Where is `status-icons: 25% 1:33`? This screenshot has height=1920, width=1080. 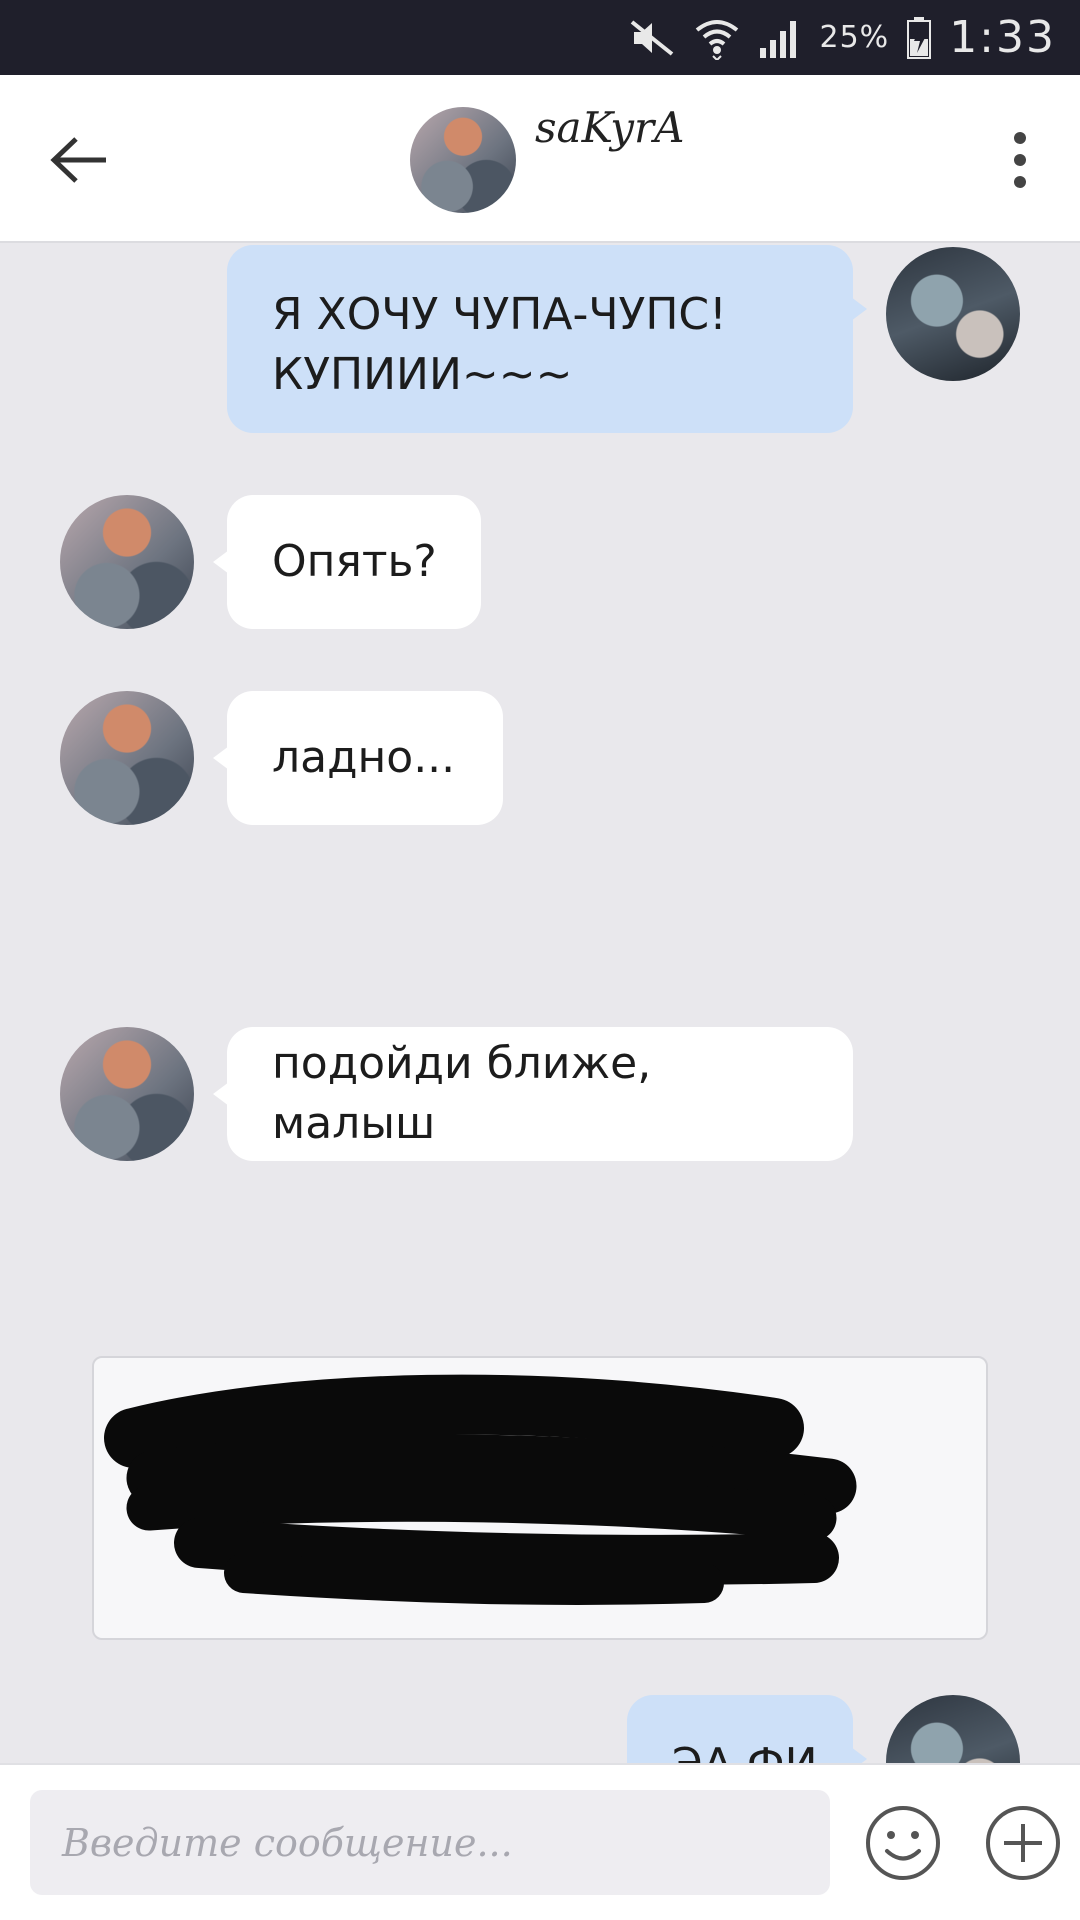
status-icons: 25% 1:33 is located at coordinates (842, 37).